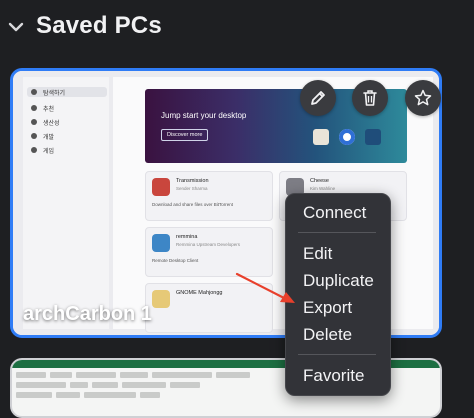  I want to click on menu-item-delete: Delete, so click(344, 335).